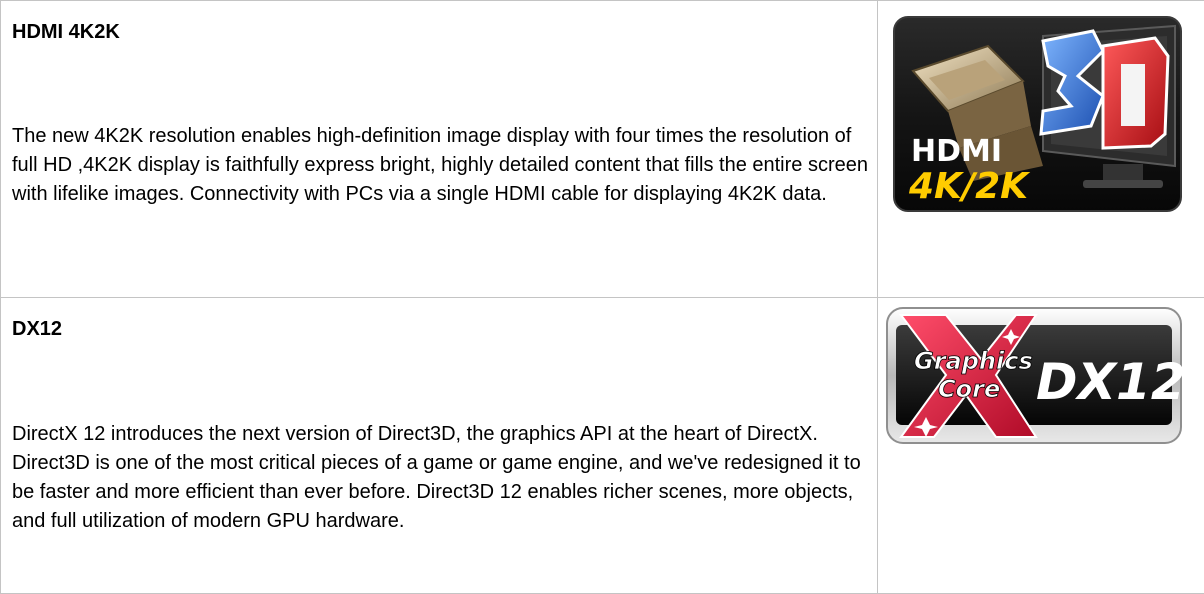  I want to click on badge-dx12-label: DX12, so click(1109, 382).